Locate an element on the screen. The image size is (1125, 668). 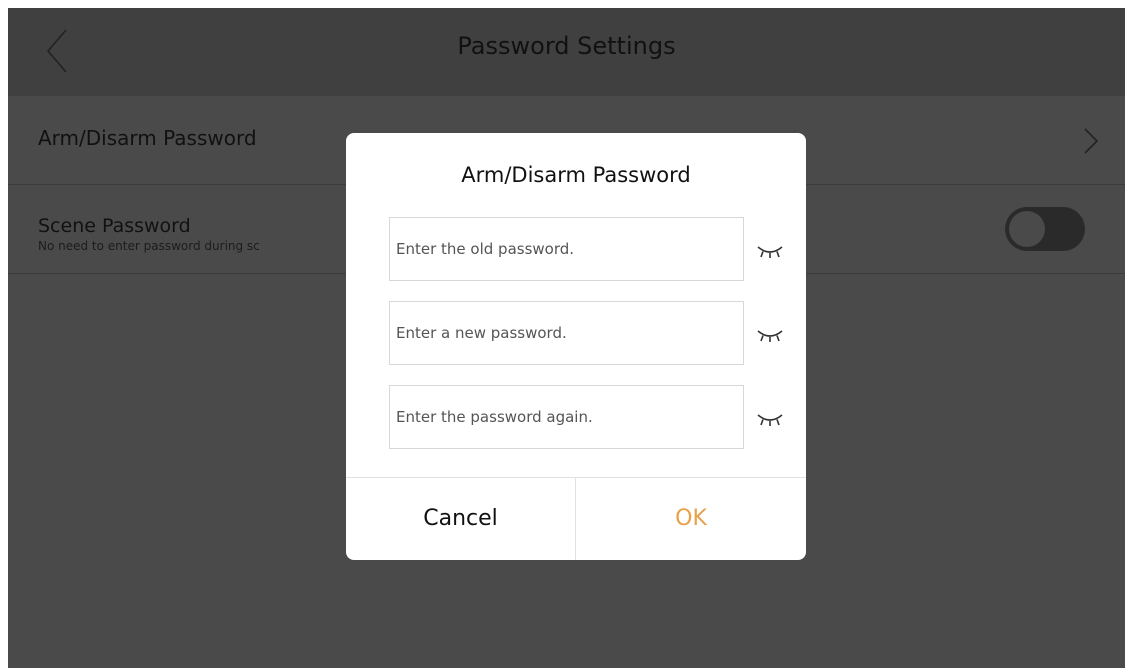
dialog-footer: Cancel OK is located at coordinates (576, 518).